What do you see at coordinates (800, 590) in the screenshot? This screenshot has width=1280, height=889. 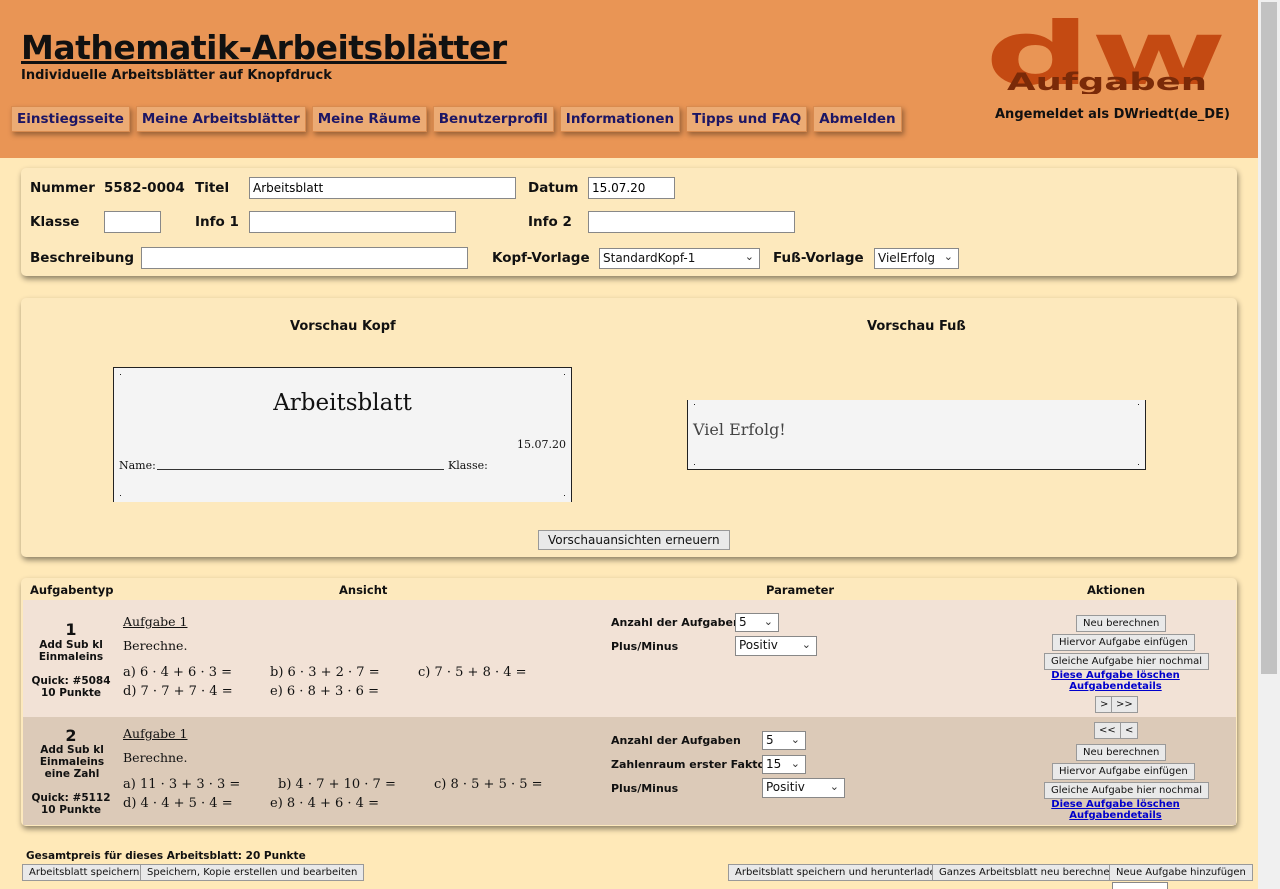 I see `col-header-parameter: Parameter` at bounding box center [800, 590].